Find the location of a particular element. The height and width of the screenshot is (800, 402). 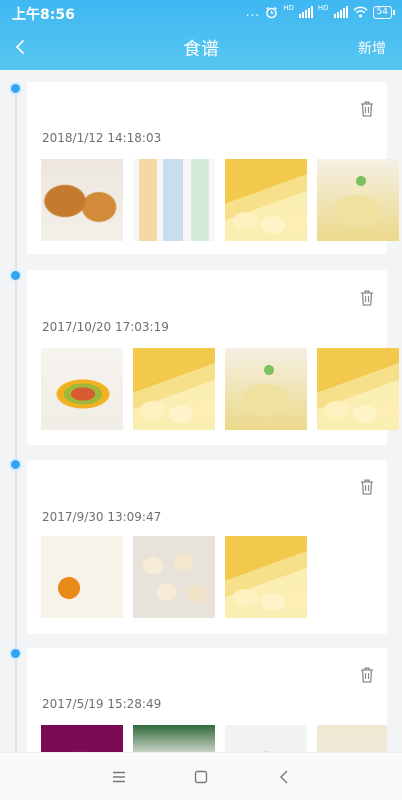

sim1-hd-label: HD is located at coordinates (288, 7).